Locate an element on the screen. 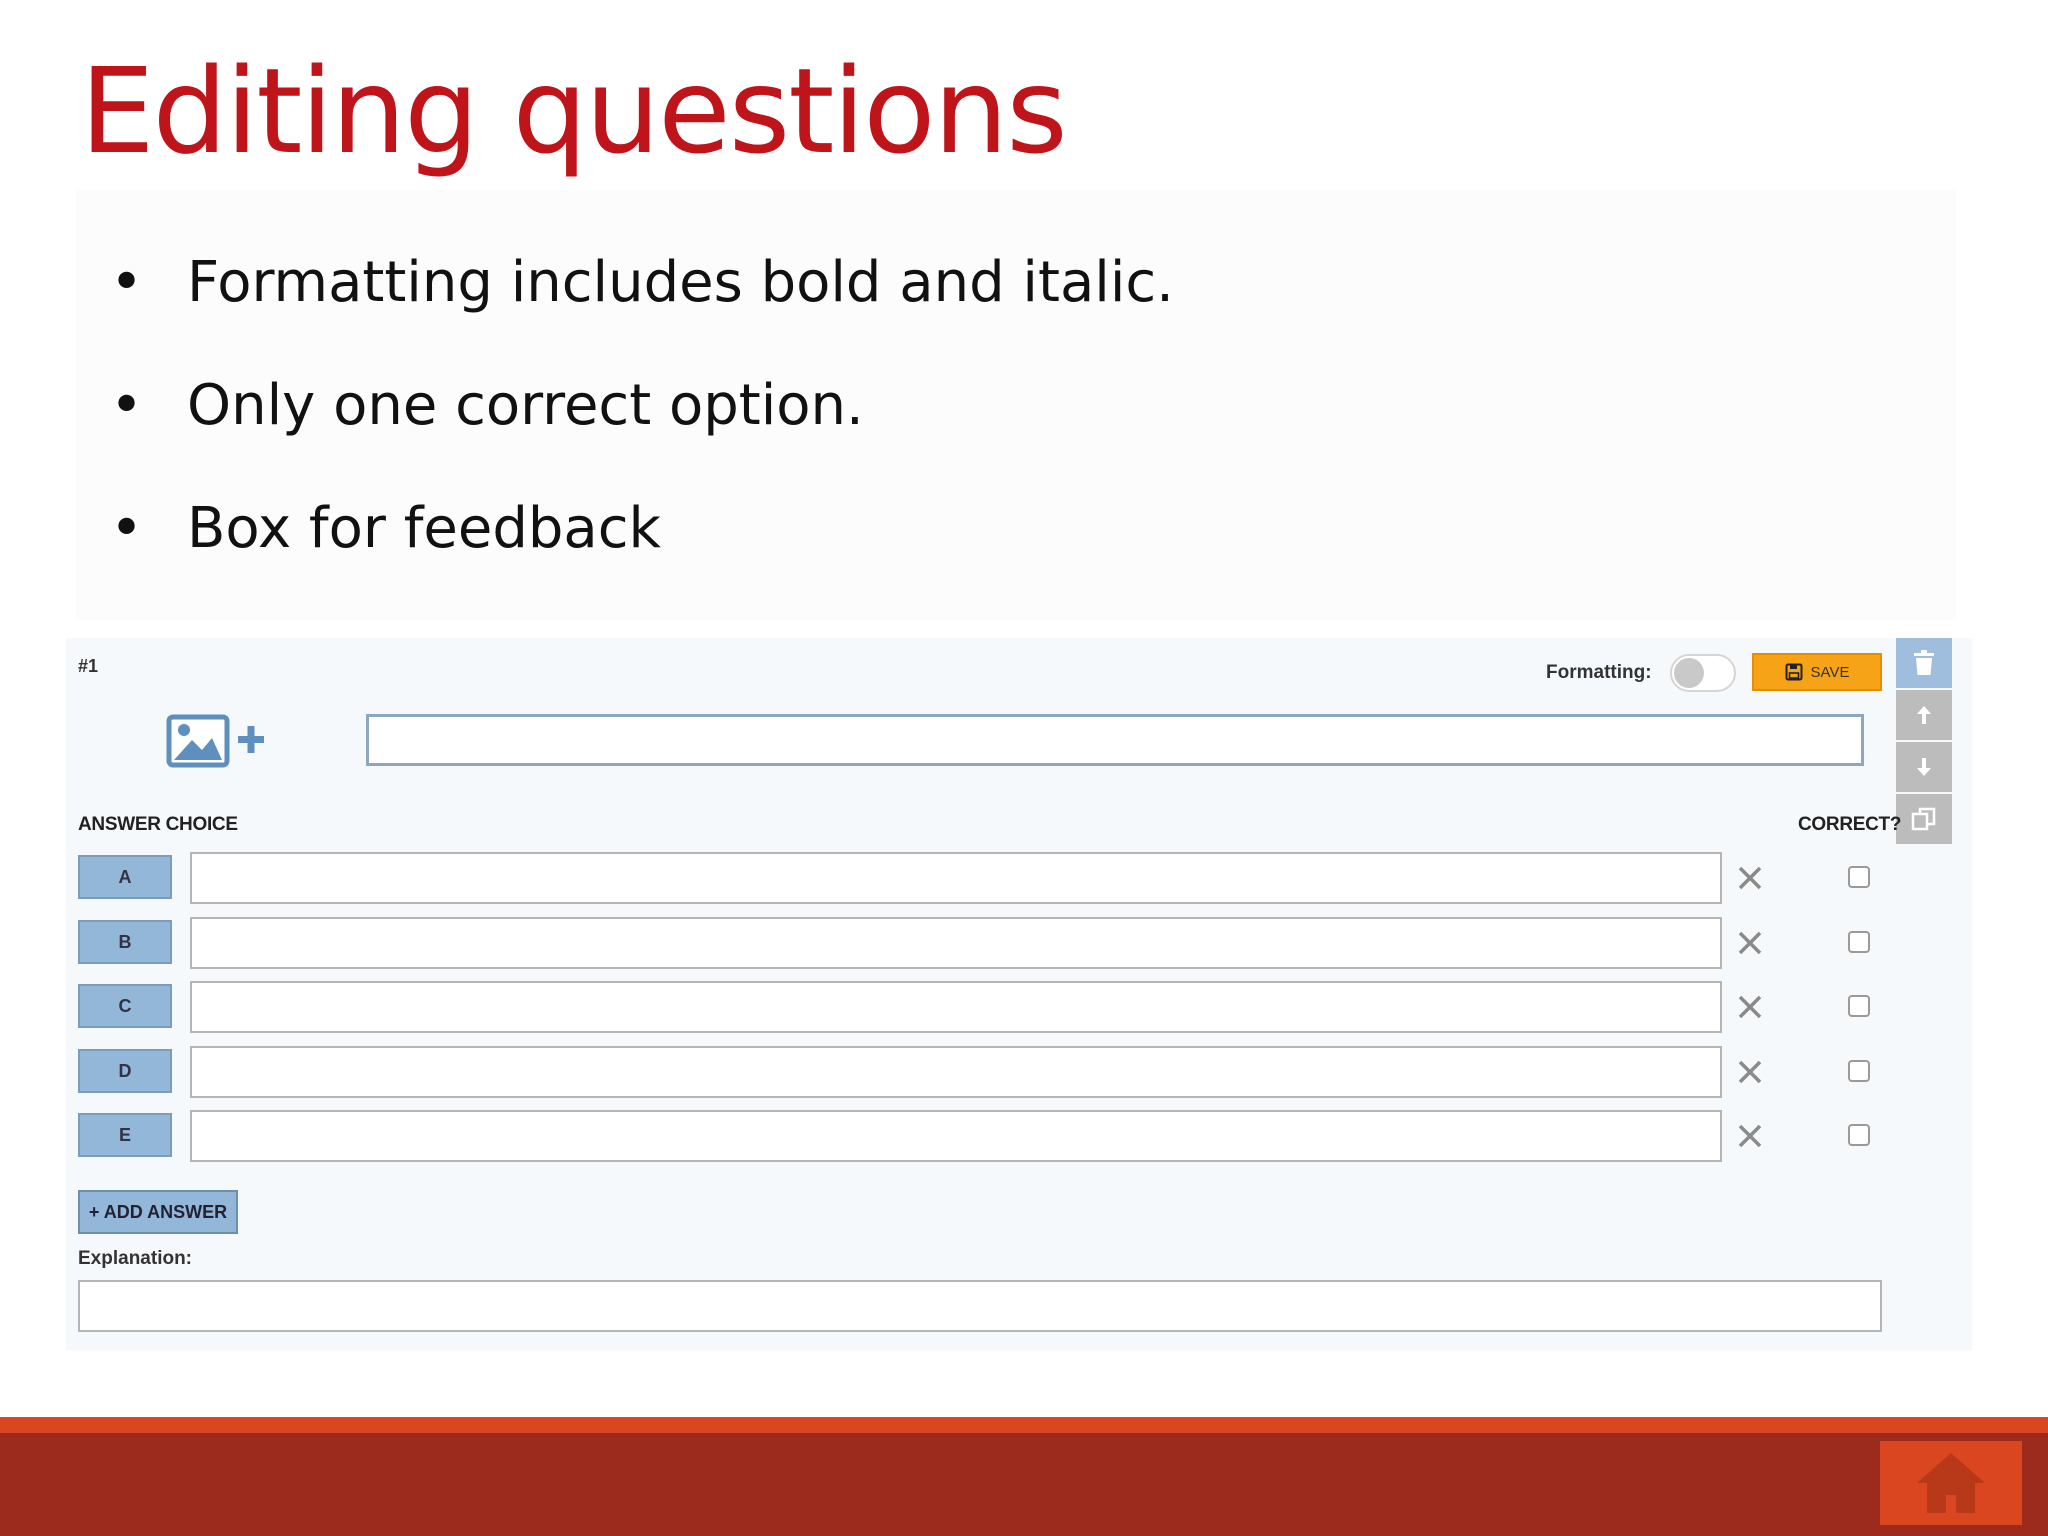 The image size is (2048, 1536). move-up-button is located at coordinates (1924, 716).